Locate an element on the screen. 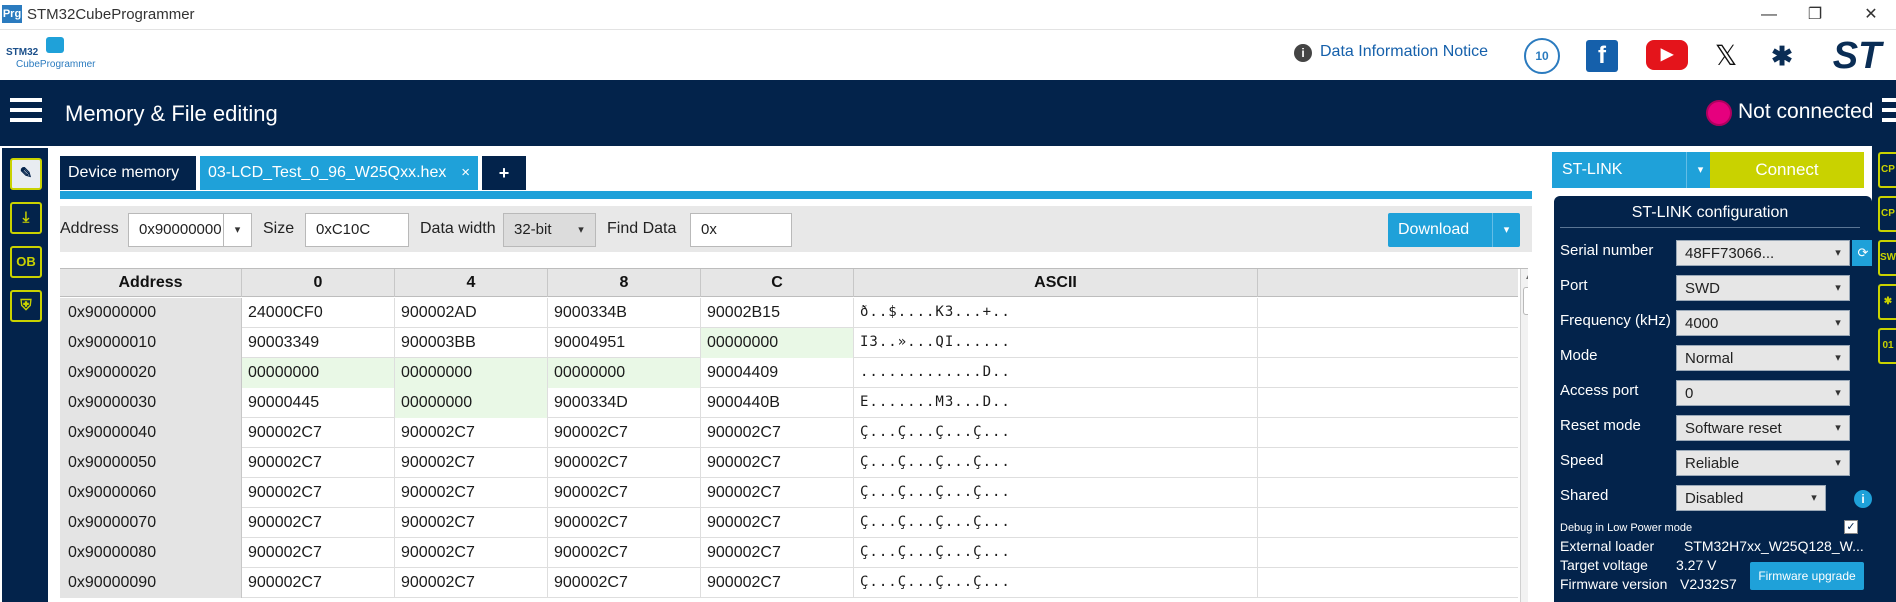 Image resolution: width=1896 pixels, height=602 pixels. address-combobox: 0x90000000 ▾ is located at coordinates (190, 230).